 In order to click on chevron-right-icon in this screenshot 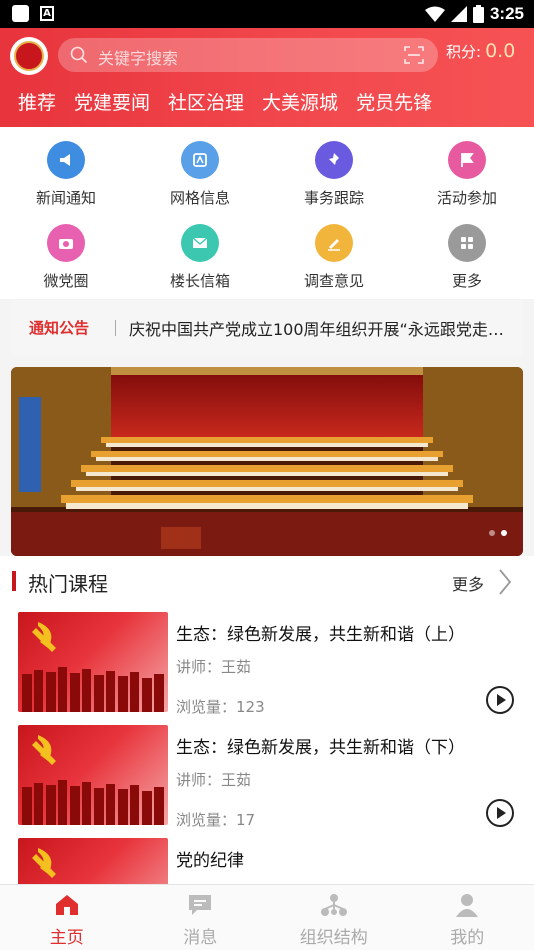, I will do `click(505, 582)`.